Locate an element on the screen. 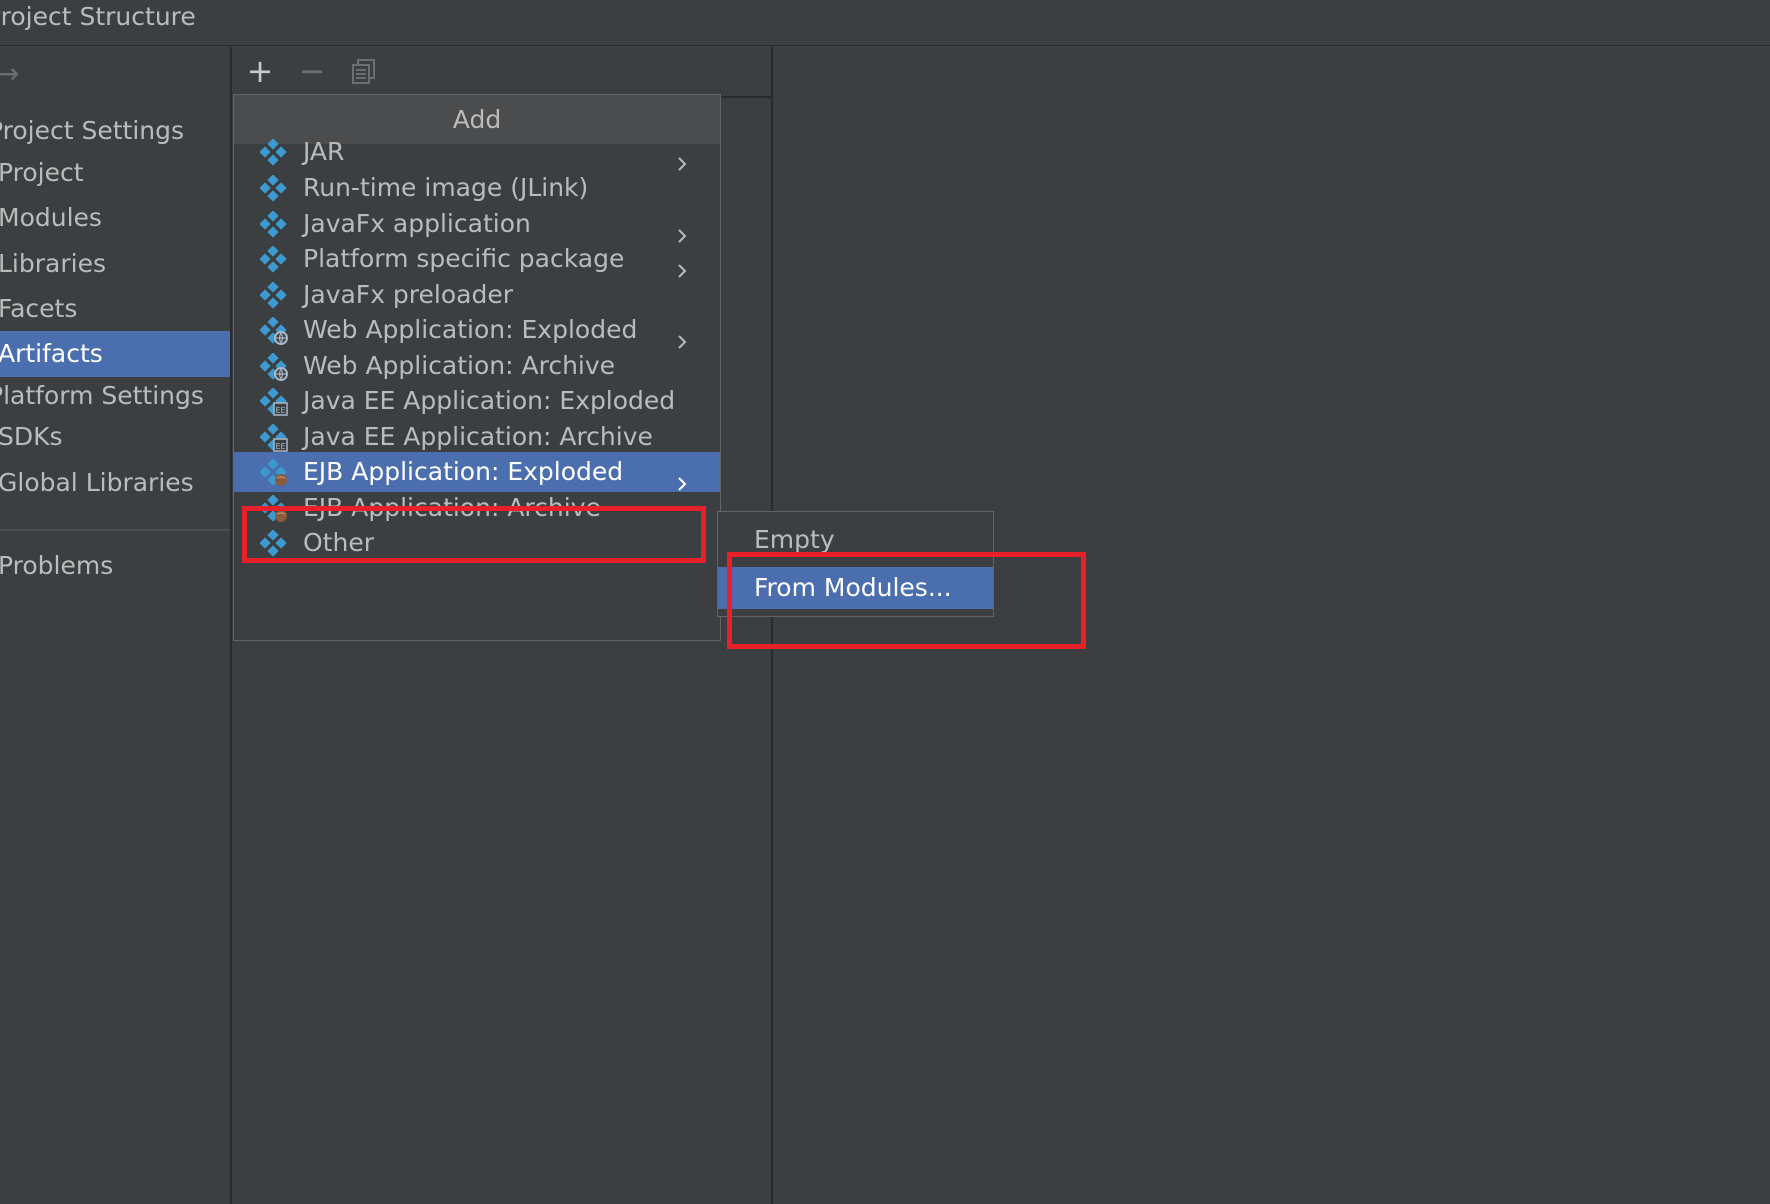 This screenshot has width=1770, height=1204. menu-item-web-application-archive: Web Application: Archive is located at coordinates (477, 366).